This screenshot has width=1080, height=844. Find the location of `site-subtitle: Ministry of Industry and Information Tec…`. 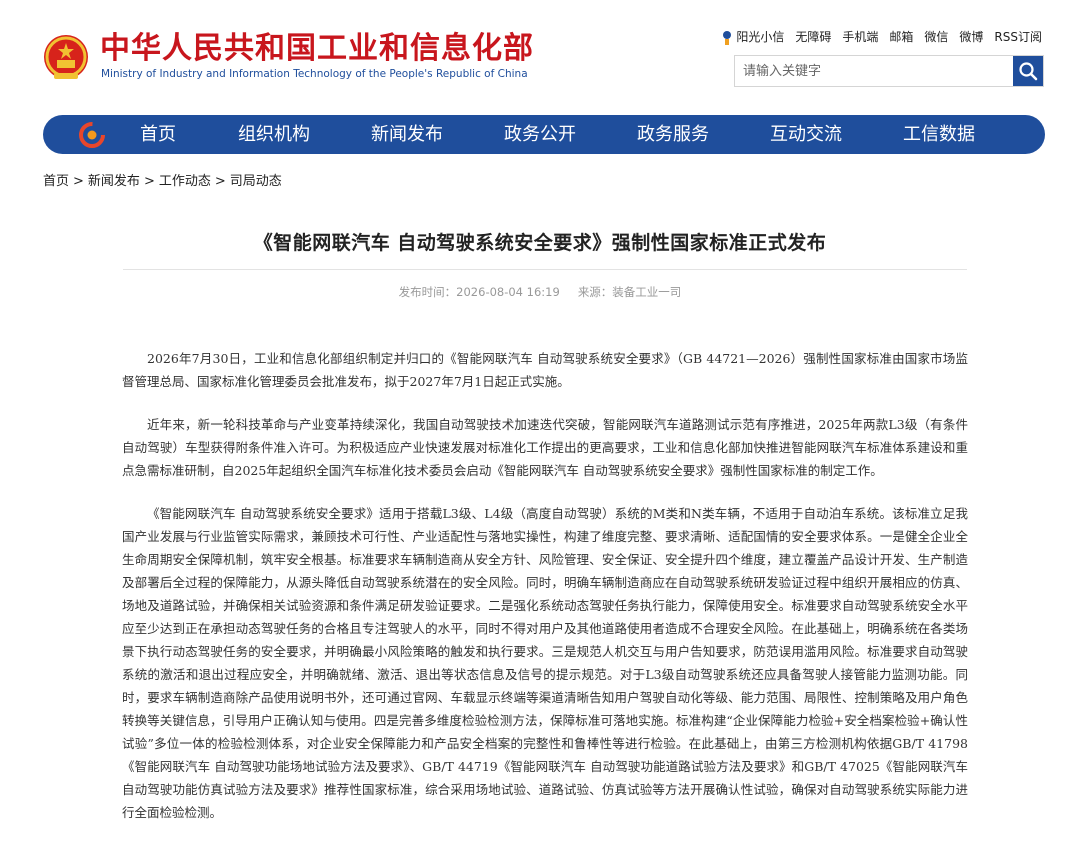

site-subtitle: Ministry of Industry and Information Tec… is located at coordinates (314, 74).